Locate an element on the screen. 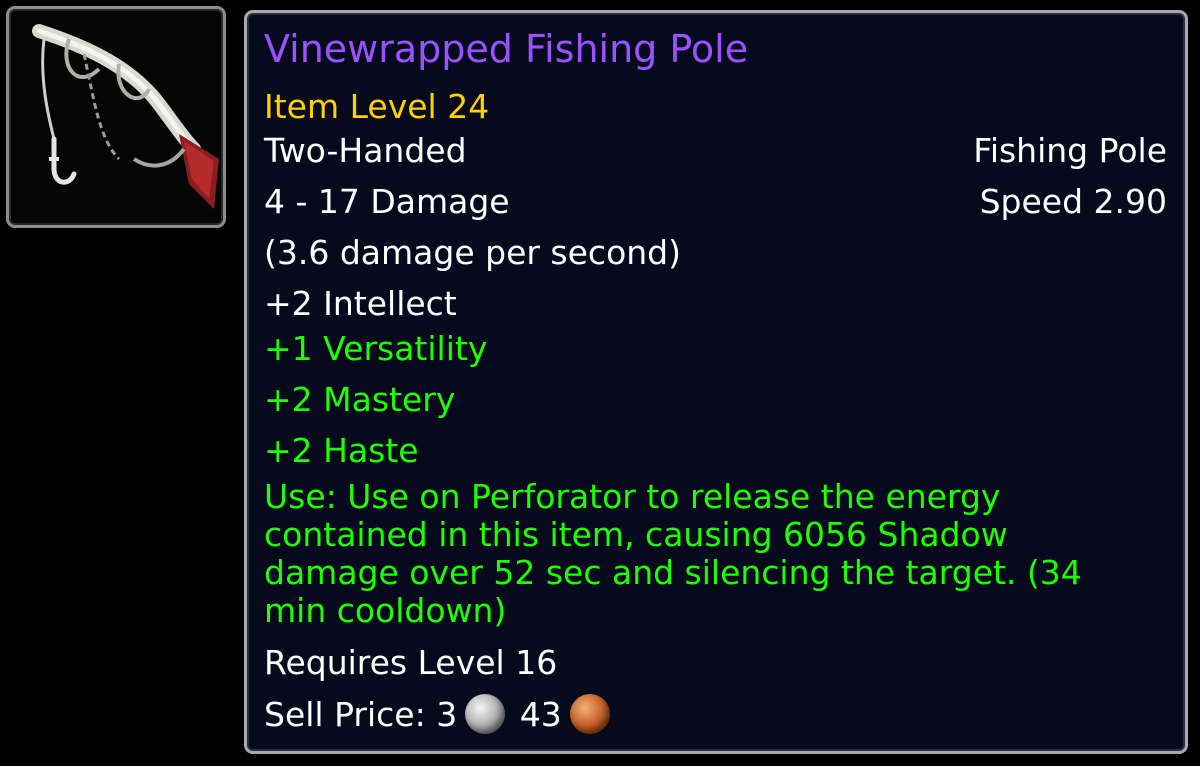 The height and width of the screenshot is (766, 1200). item-name: Vinewrapped Fishing Pole is located at coordinates (506, 49).